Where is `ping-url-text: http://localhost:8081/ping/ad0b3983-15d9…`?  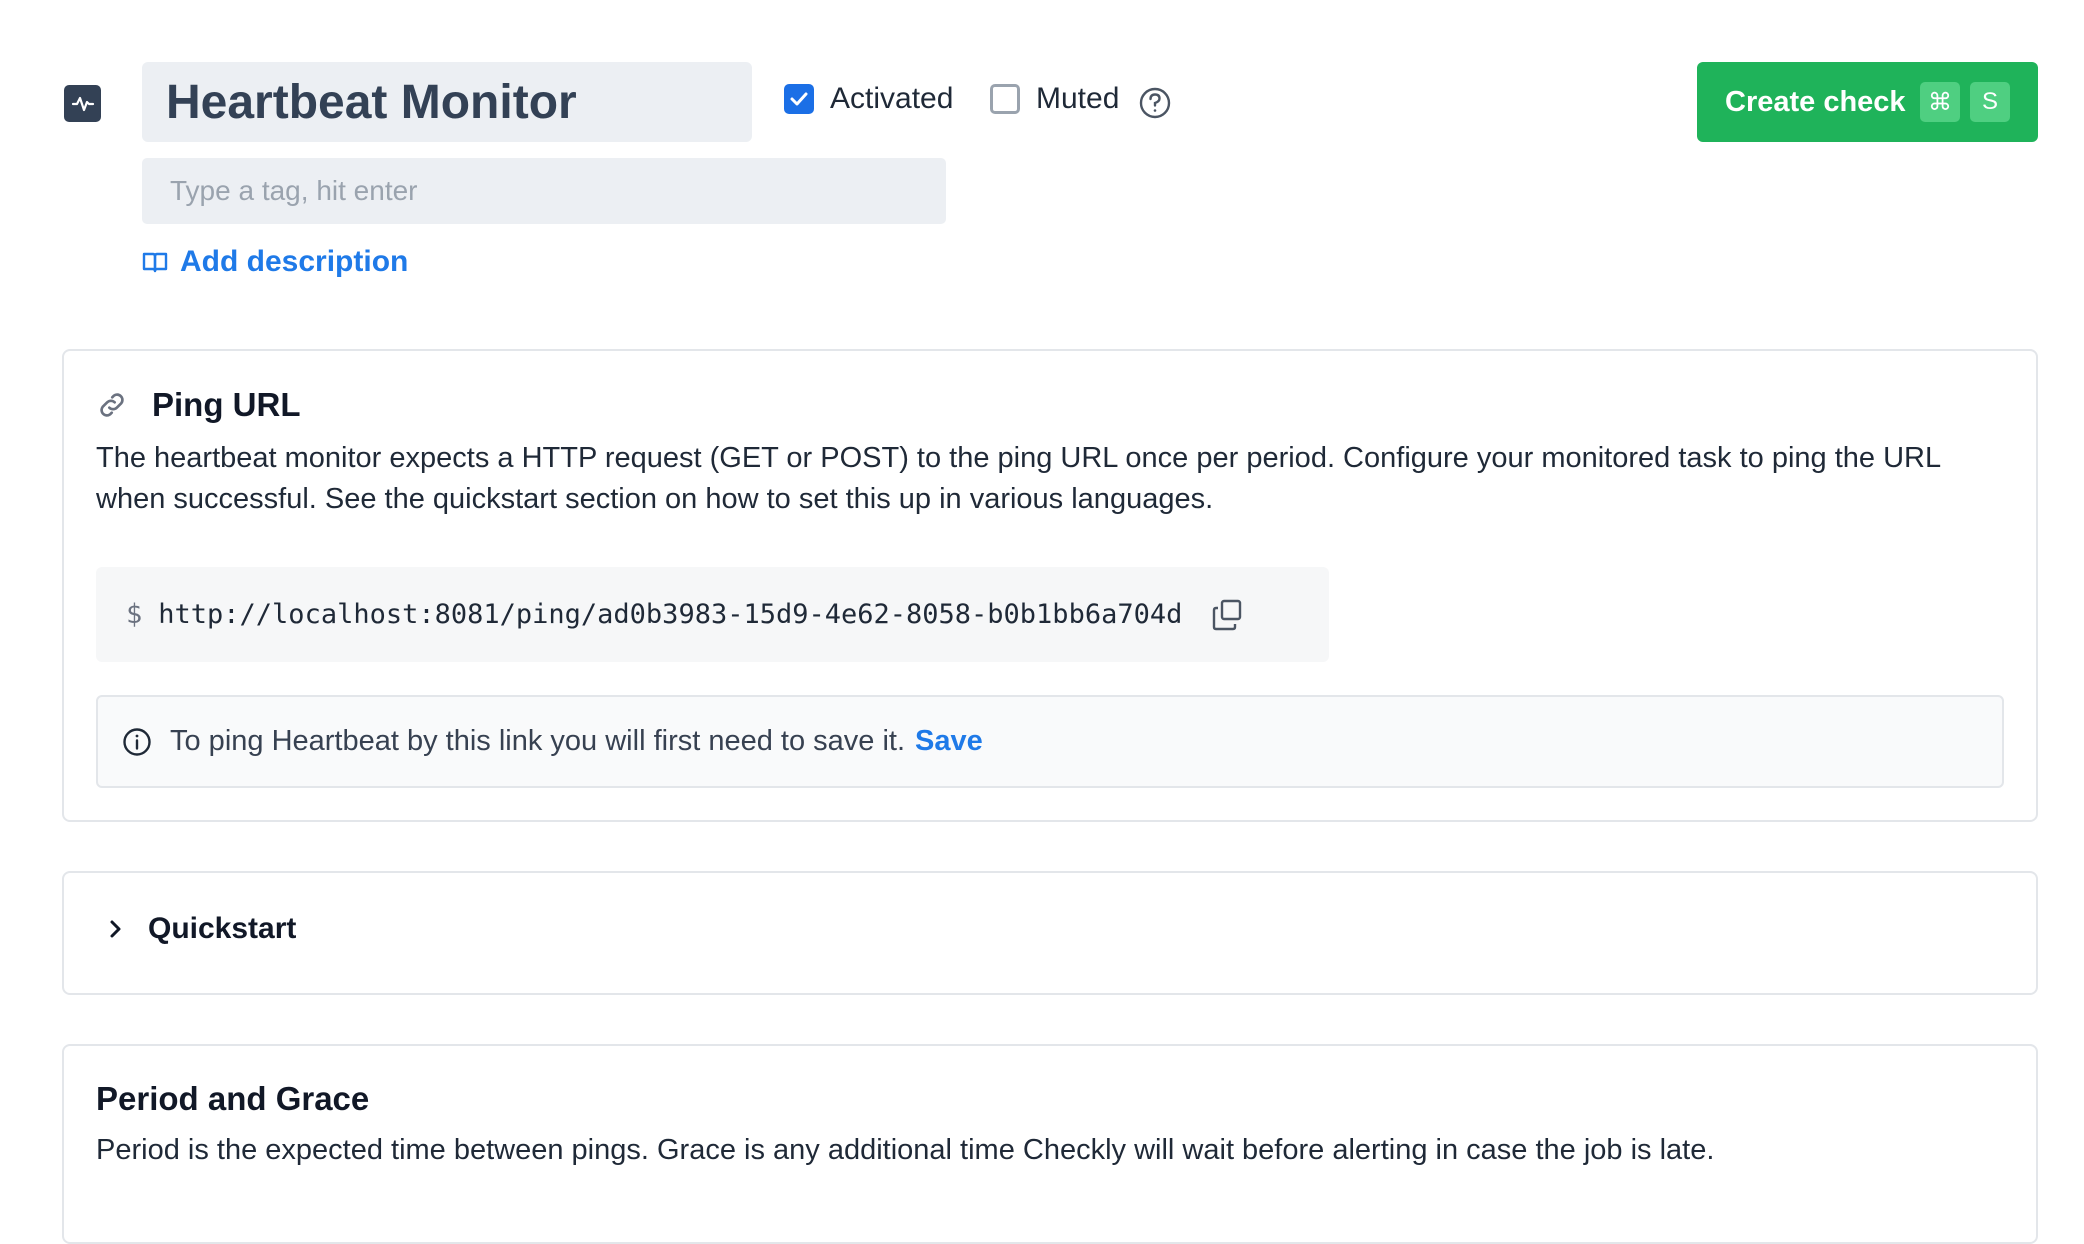
ping-url-text: http://localhost:8081/ping/ad0b3983-15d9… is located at coordinates (670, 614).